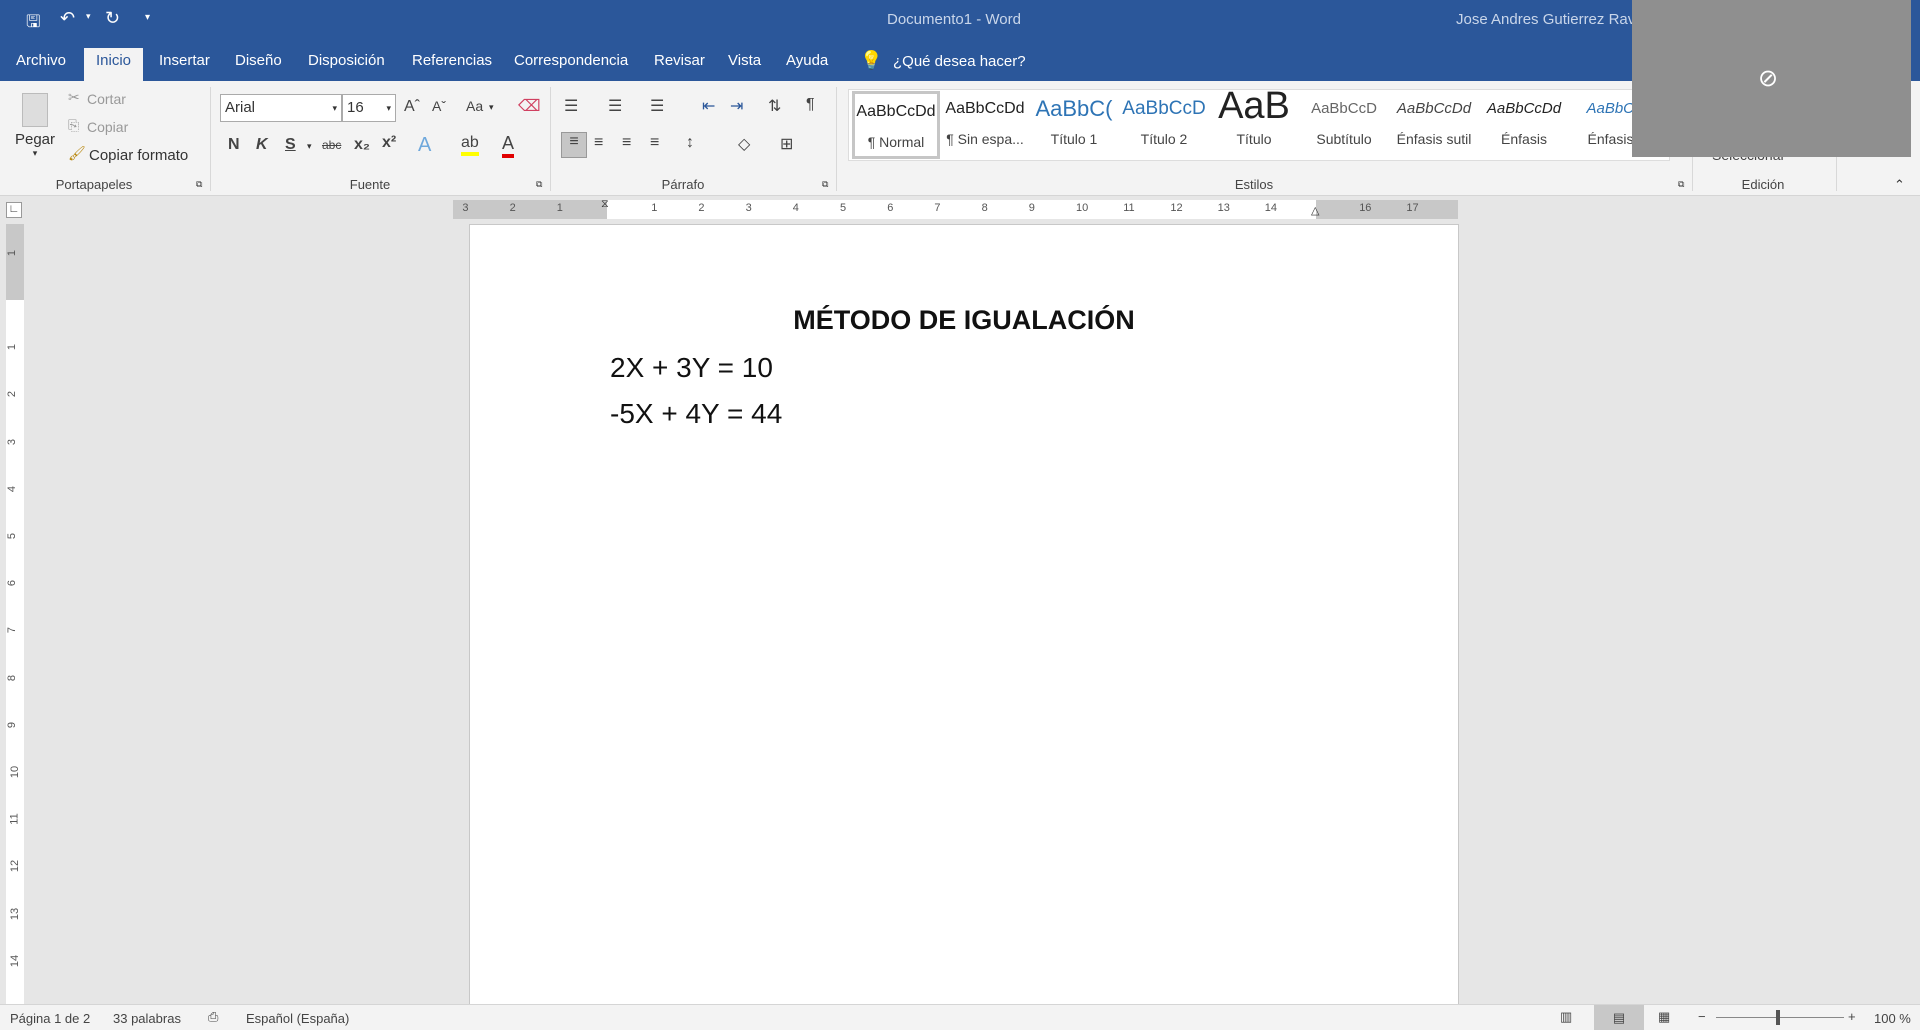  What do you see at coordinates (744, 64) in the screenshot?
I see `tab-vista: Vista` at bounding box center [744, 64].